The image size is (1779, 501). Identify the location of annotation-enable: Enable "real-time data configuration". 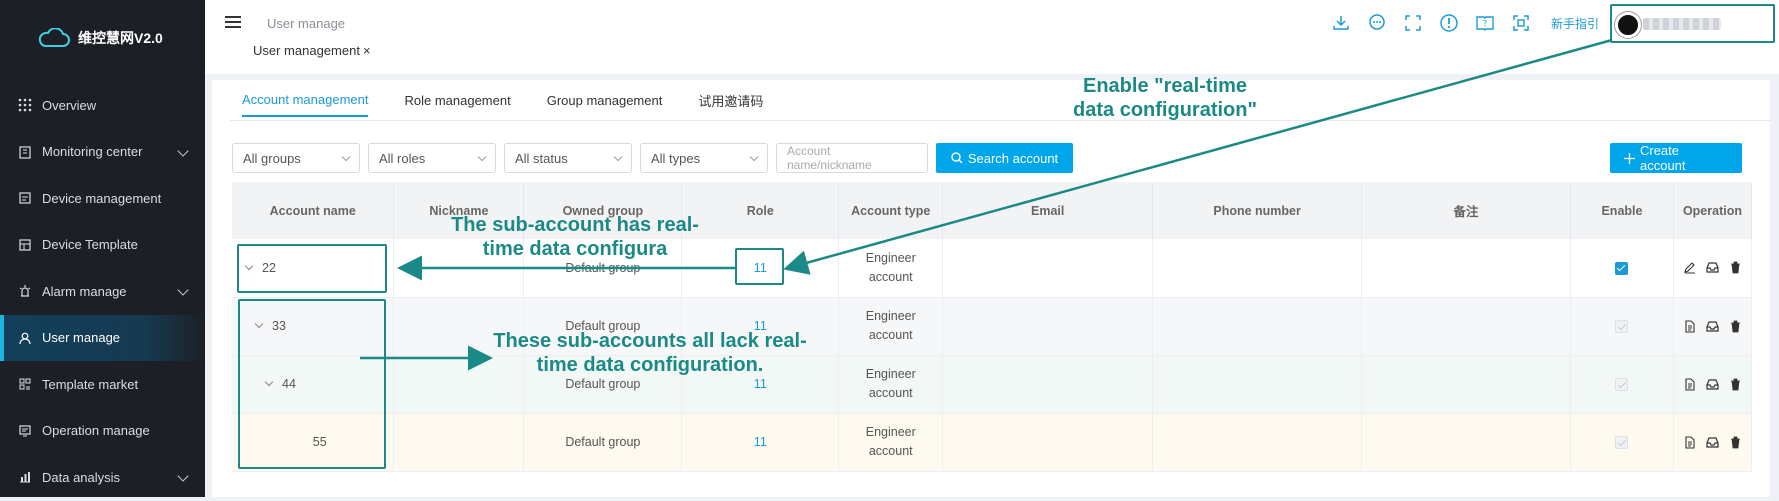
(1165, 98).